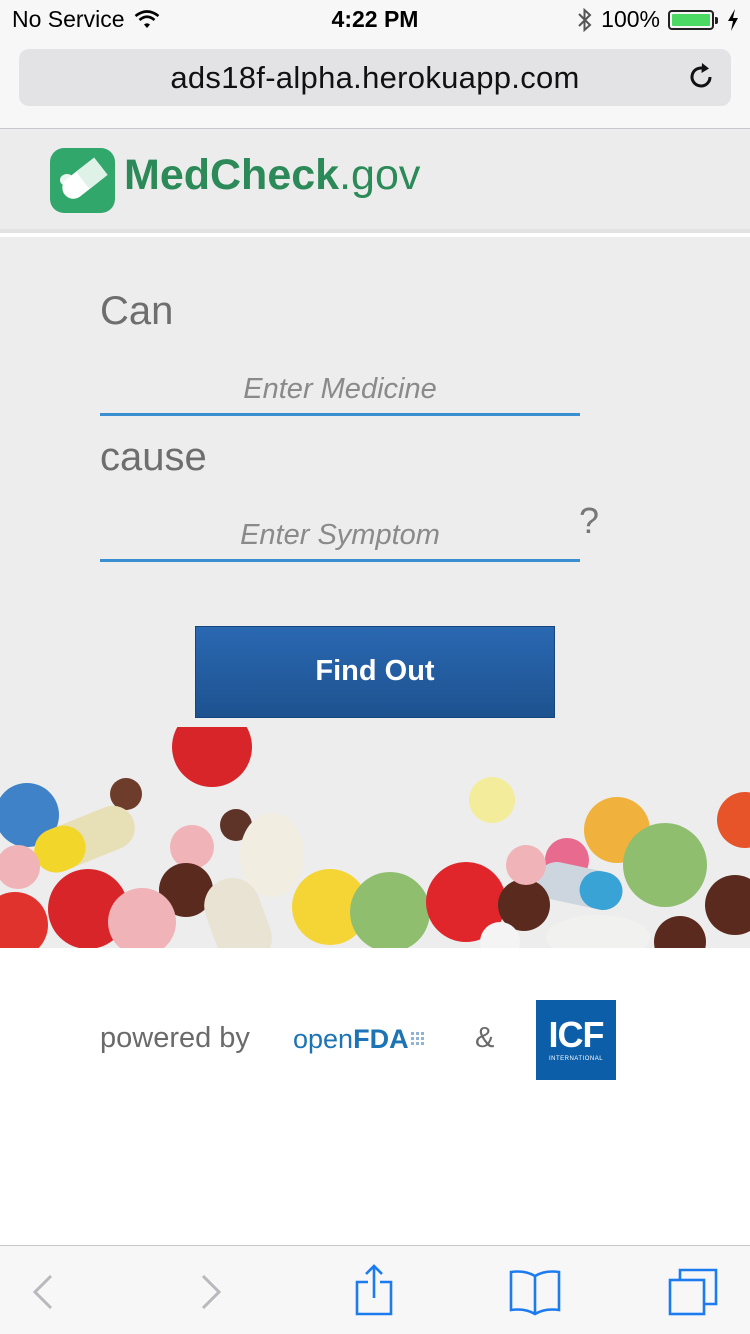  I want to click on site-logo: MedCheck.gov, so click(272, 175).